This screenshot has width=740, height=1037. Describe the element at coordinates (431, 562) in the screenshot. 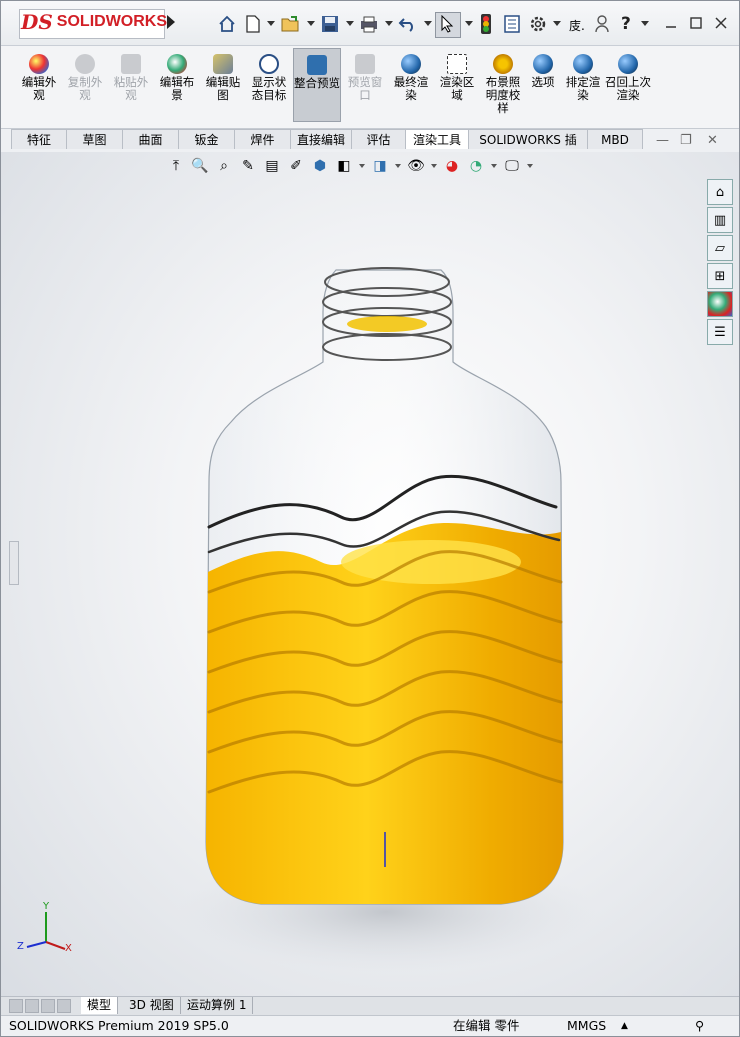

I see `liquid-surface` at that location.